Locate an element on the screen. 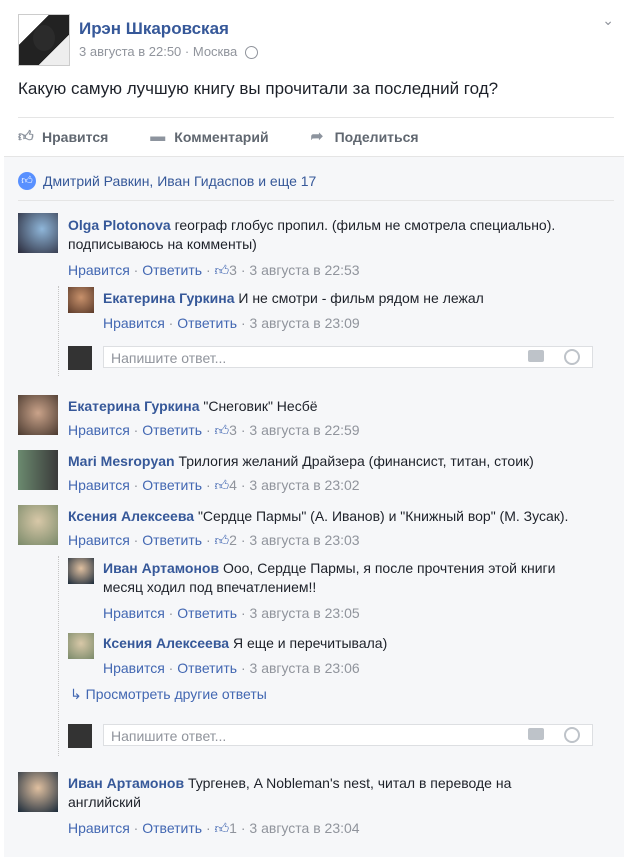  reply-meta: Нравится · Ответить · 3 августа в 23:06 is located at coordinates (231, 668).